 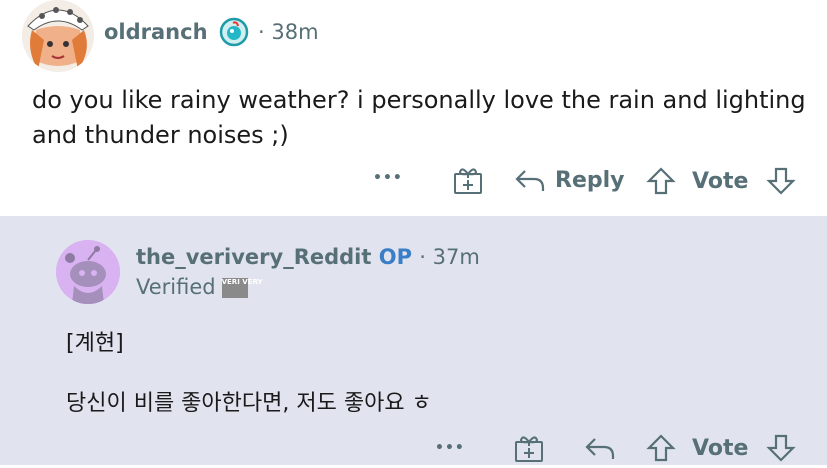 What do you see at coordinates (234, 32) in the screenshot?
I see `achievement-icon` at bounding box center [234, 32].